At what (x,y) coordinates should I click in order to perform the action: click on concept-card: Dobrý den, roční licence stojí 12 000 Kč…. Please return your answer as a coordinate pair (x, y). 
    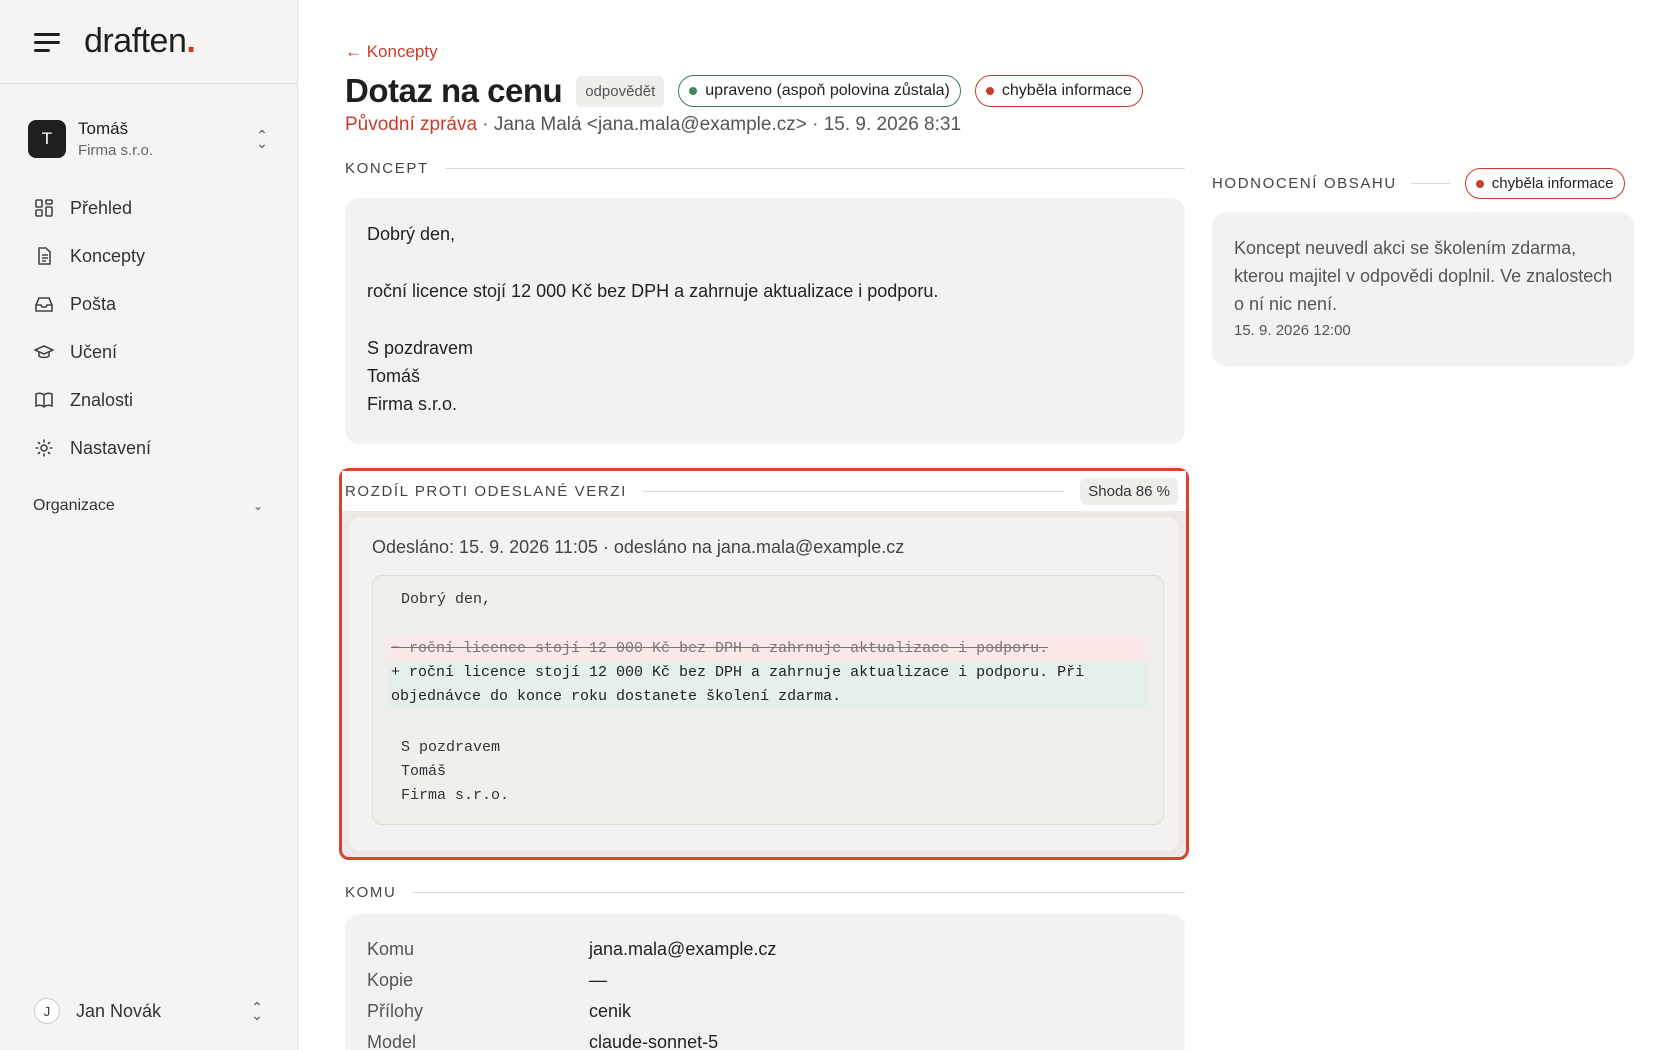
    Looking at the image, I should click on (765, 321).